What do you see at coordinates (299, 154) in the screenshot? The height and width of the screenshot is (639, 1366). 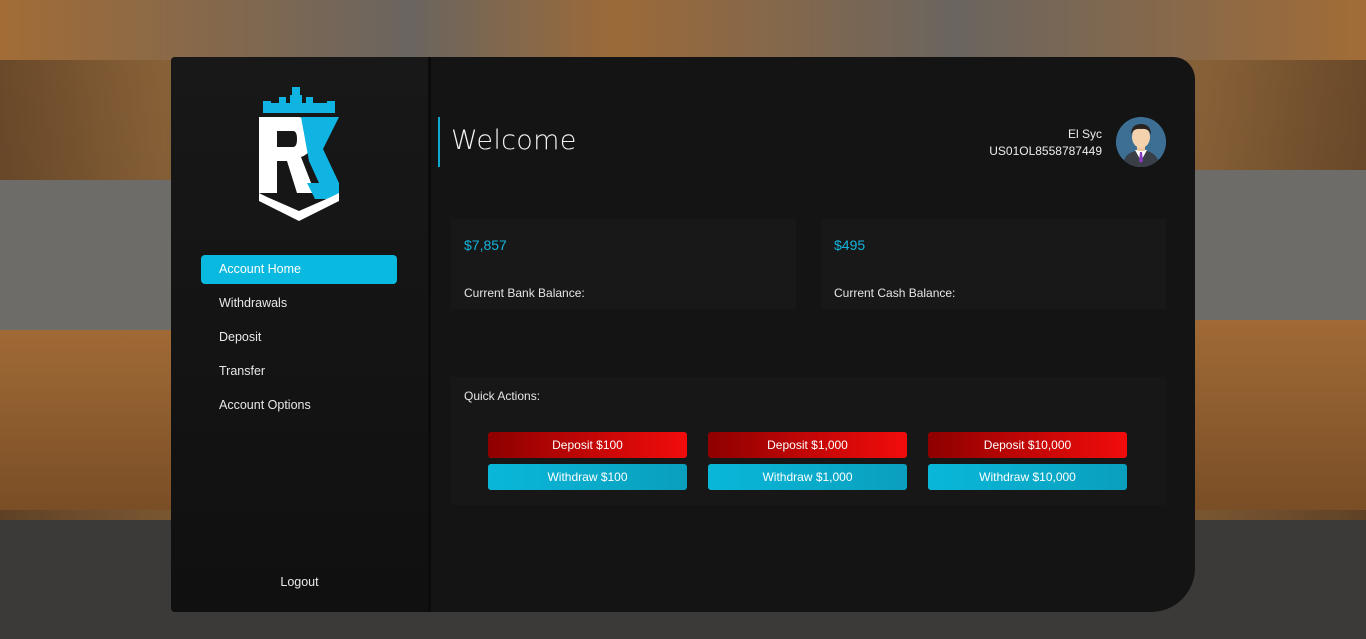 I see `rk-logo-icon` at bounding box center [299, 154].